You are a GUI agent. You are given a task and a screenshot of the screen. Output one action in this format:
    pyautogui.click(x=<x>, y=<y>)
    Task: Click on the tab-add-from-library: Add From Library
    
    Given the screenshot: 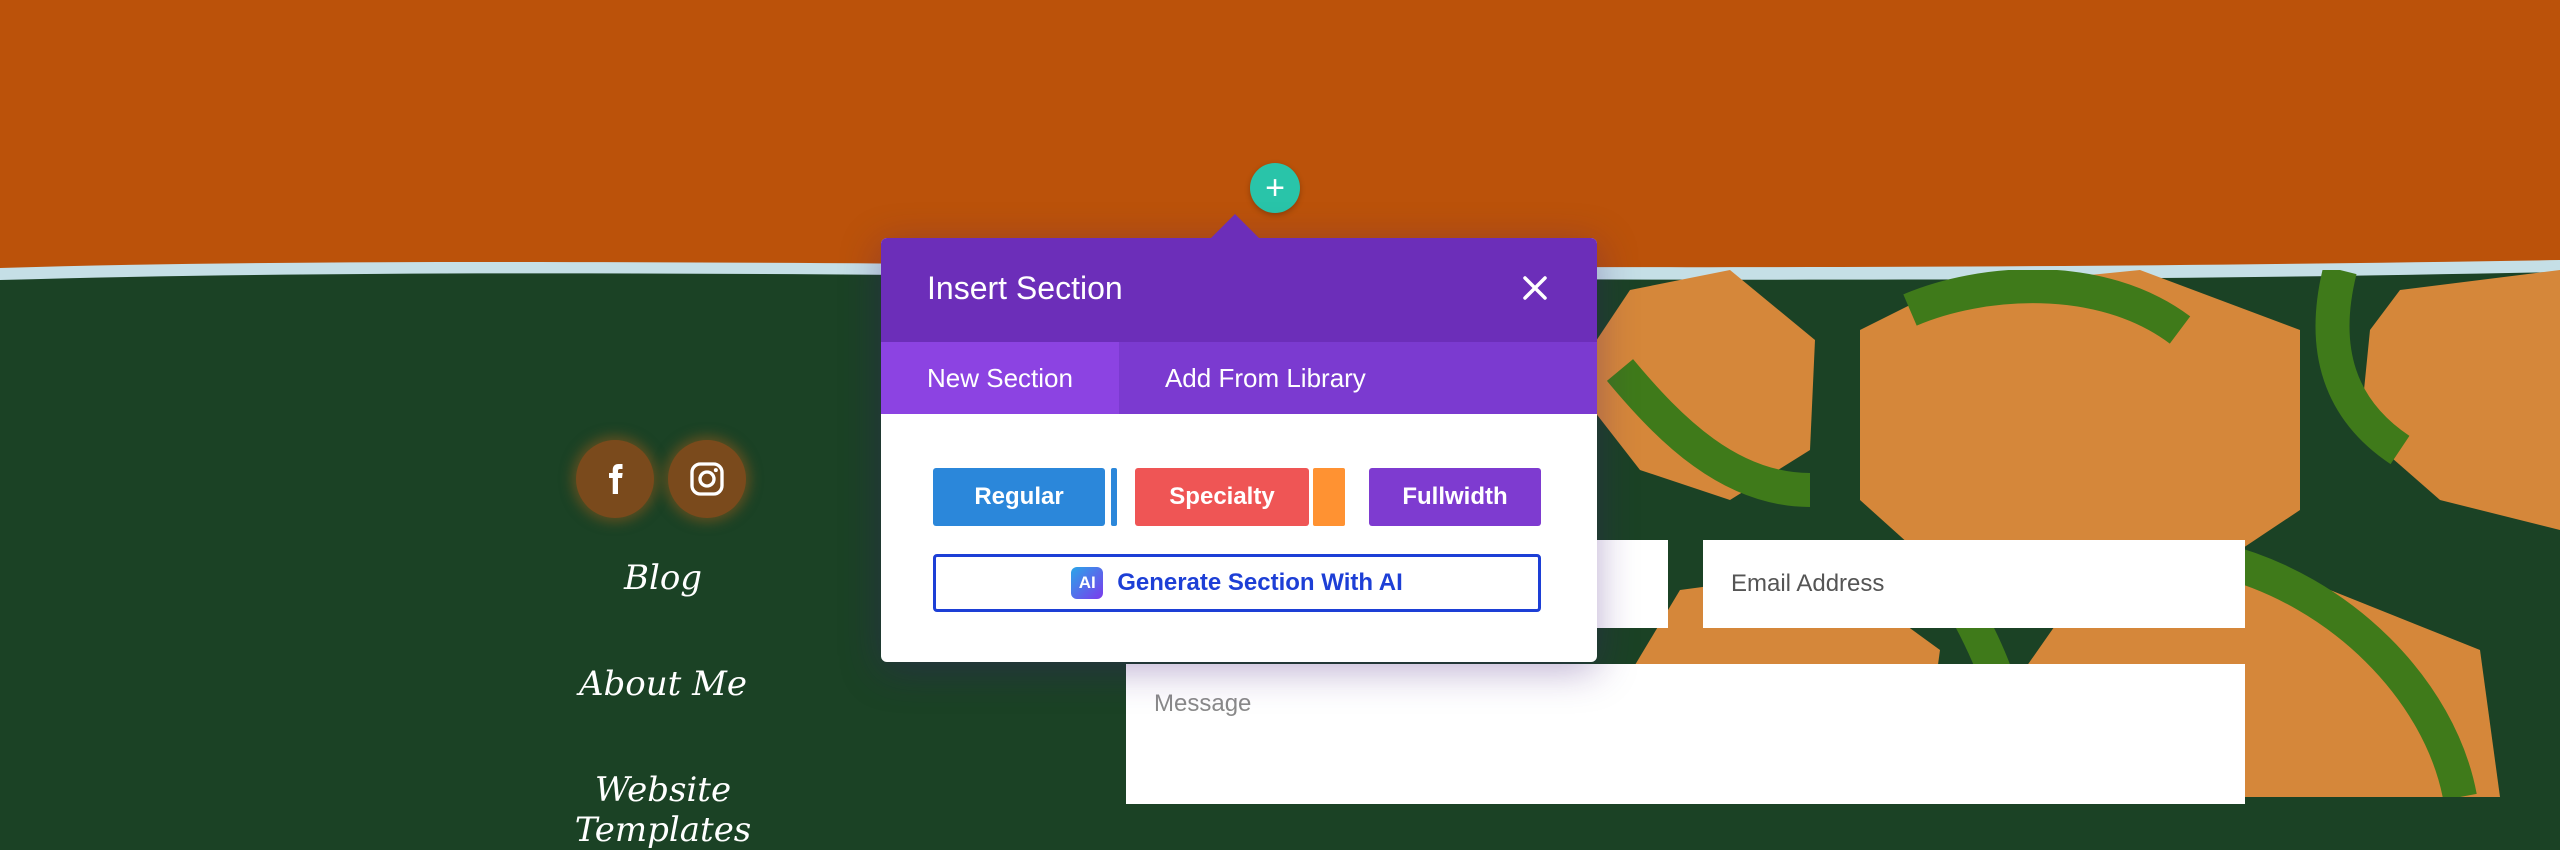 What is the action you would take?
    pyautogui.click(x=1265, y=378)
    